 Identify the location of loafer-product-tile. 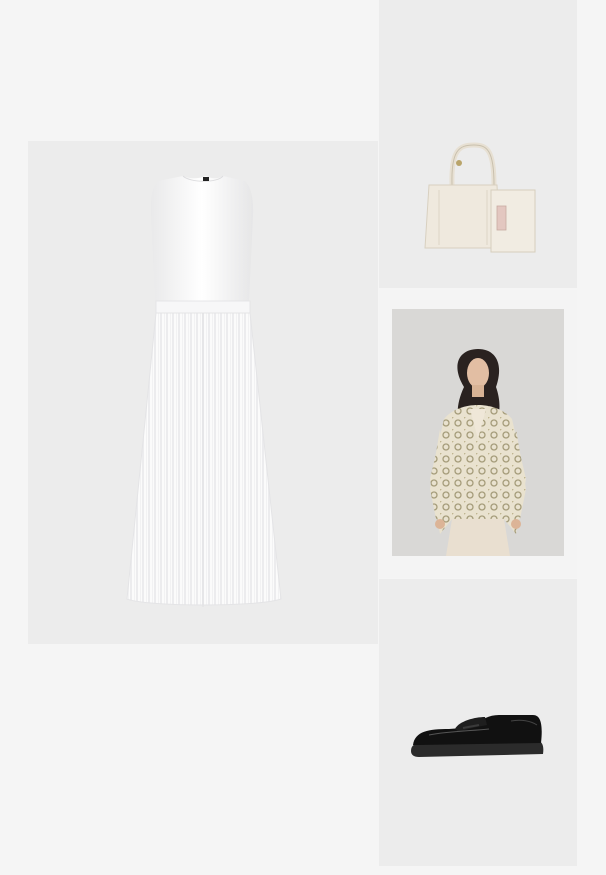
(478, 722).